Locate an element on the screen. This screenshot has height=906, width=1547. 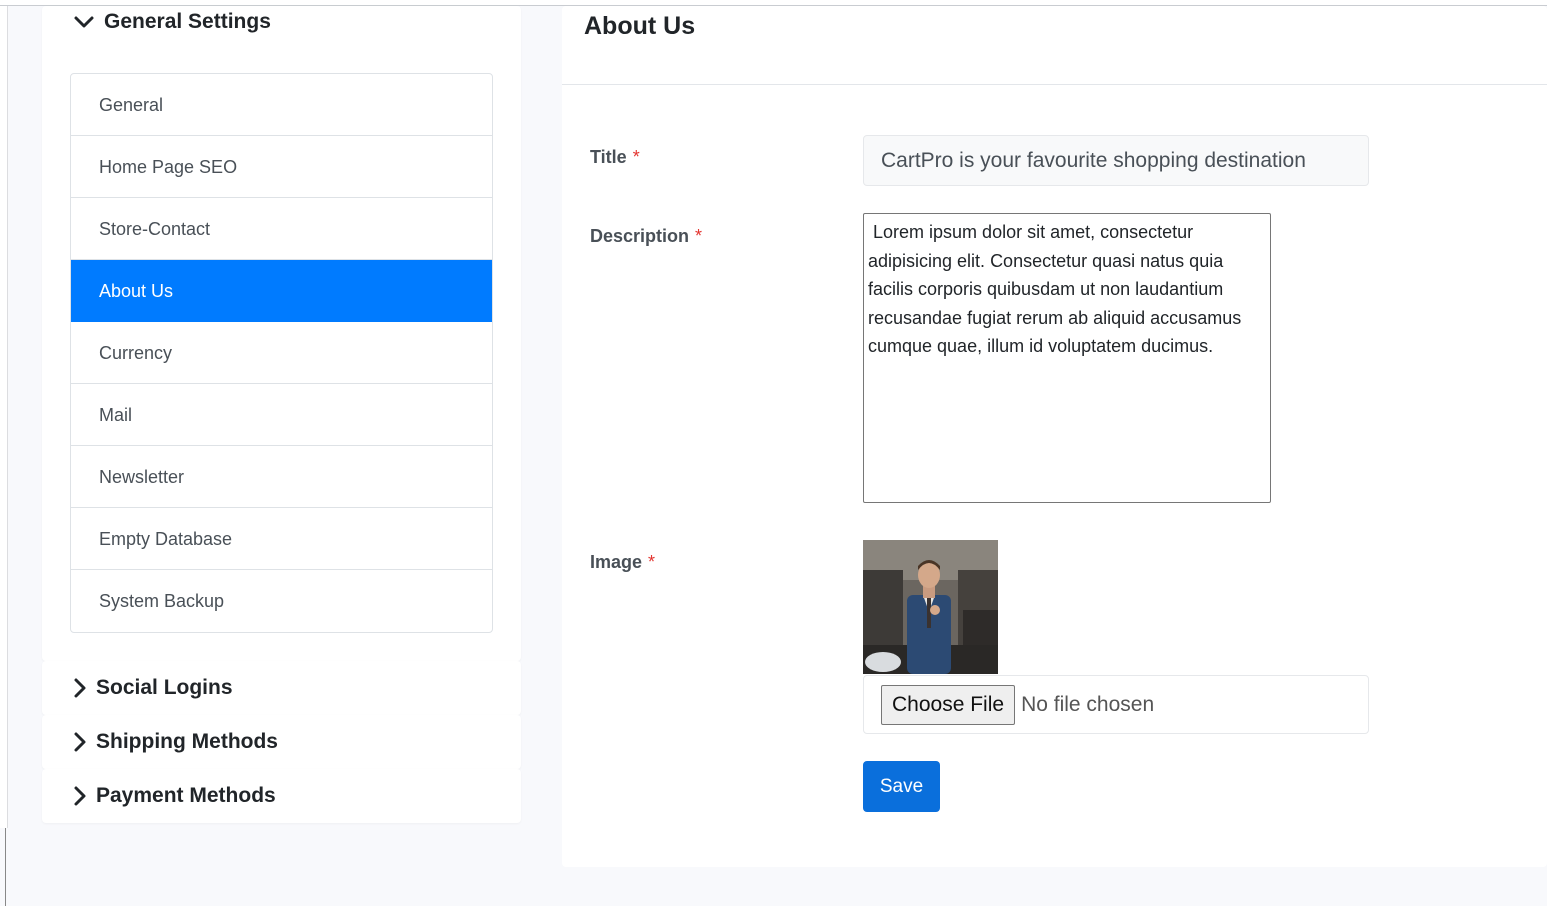
menu-item-currency: Currency is located at coordinates (281, 353).